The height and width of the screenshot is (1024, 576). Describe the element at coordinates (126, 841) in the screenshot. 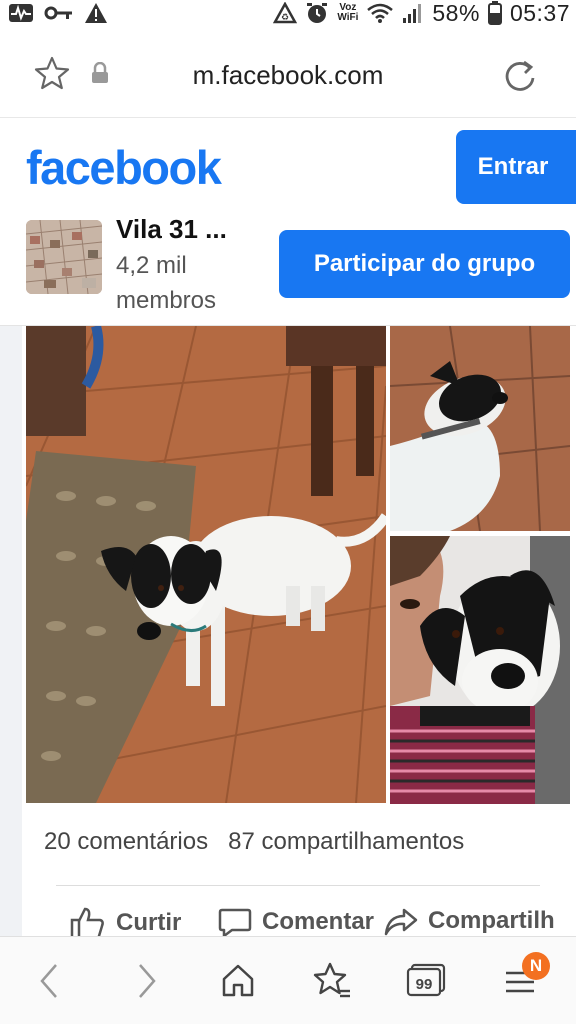

I see `comments-count: 20 comentários` at that location.